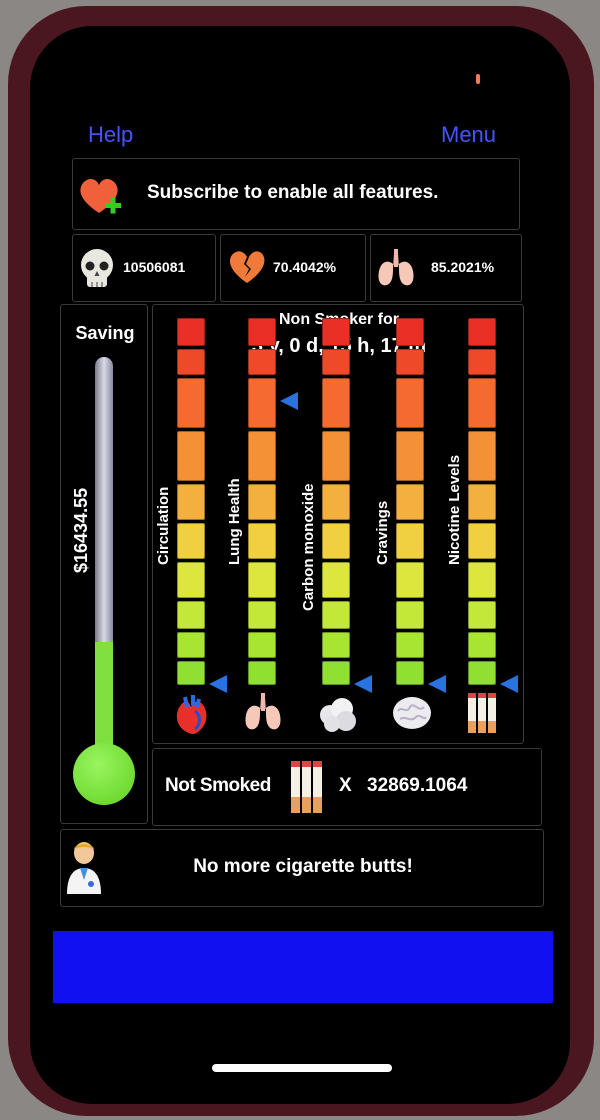  Describe the element at coordinates (412, 713) in the screenshot. I see `brain-icon` at that location.